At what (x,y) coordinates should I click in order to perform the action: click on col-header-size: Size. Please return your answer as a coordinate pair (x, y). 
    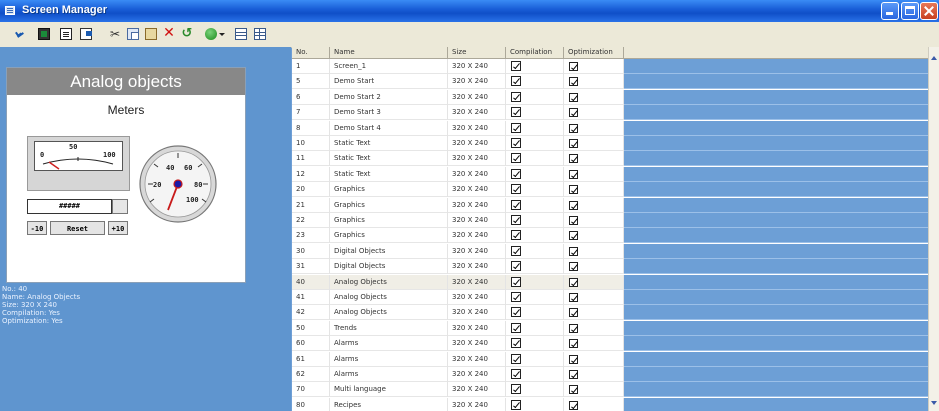
    Looking at the image, I should click on (477, 52).